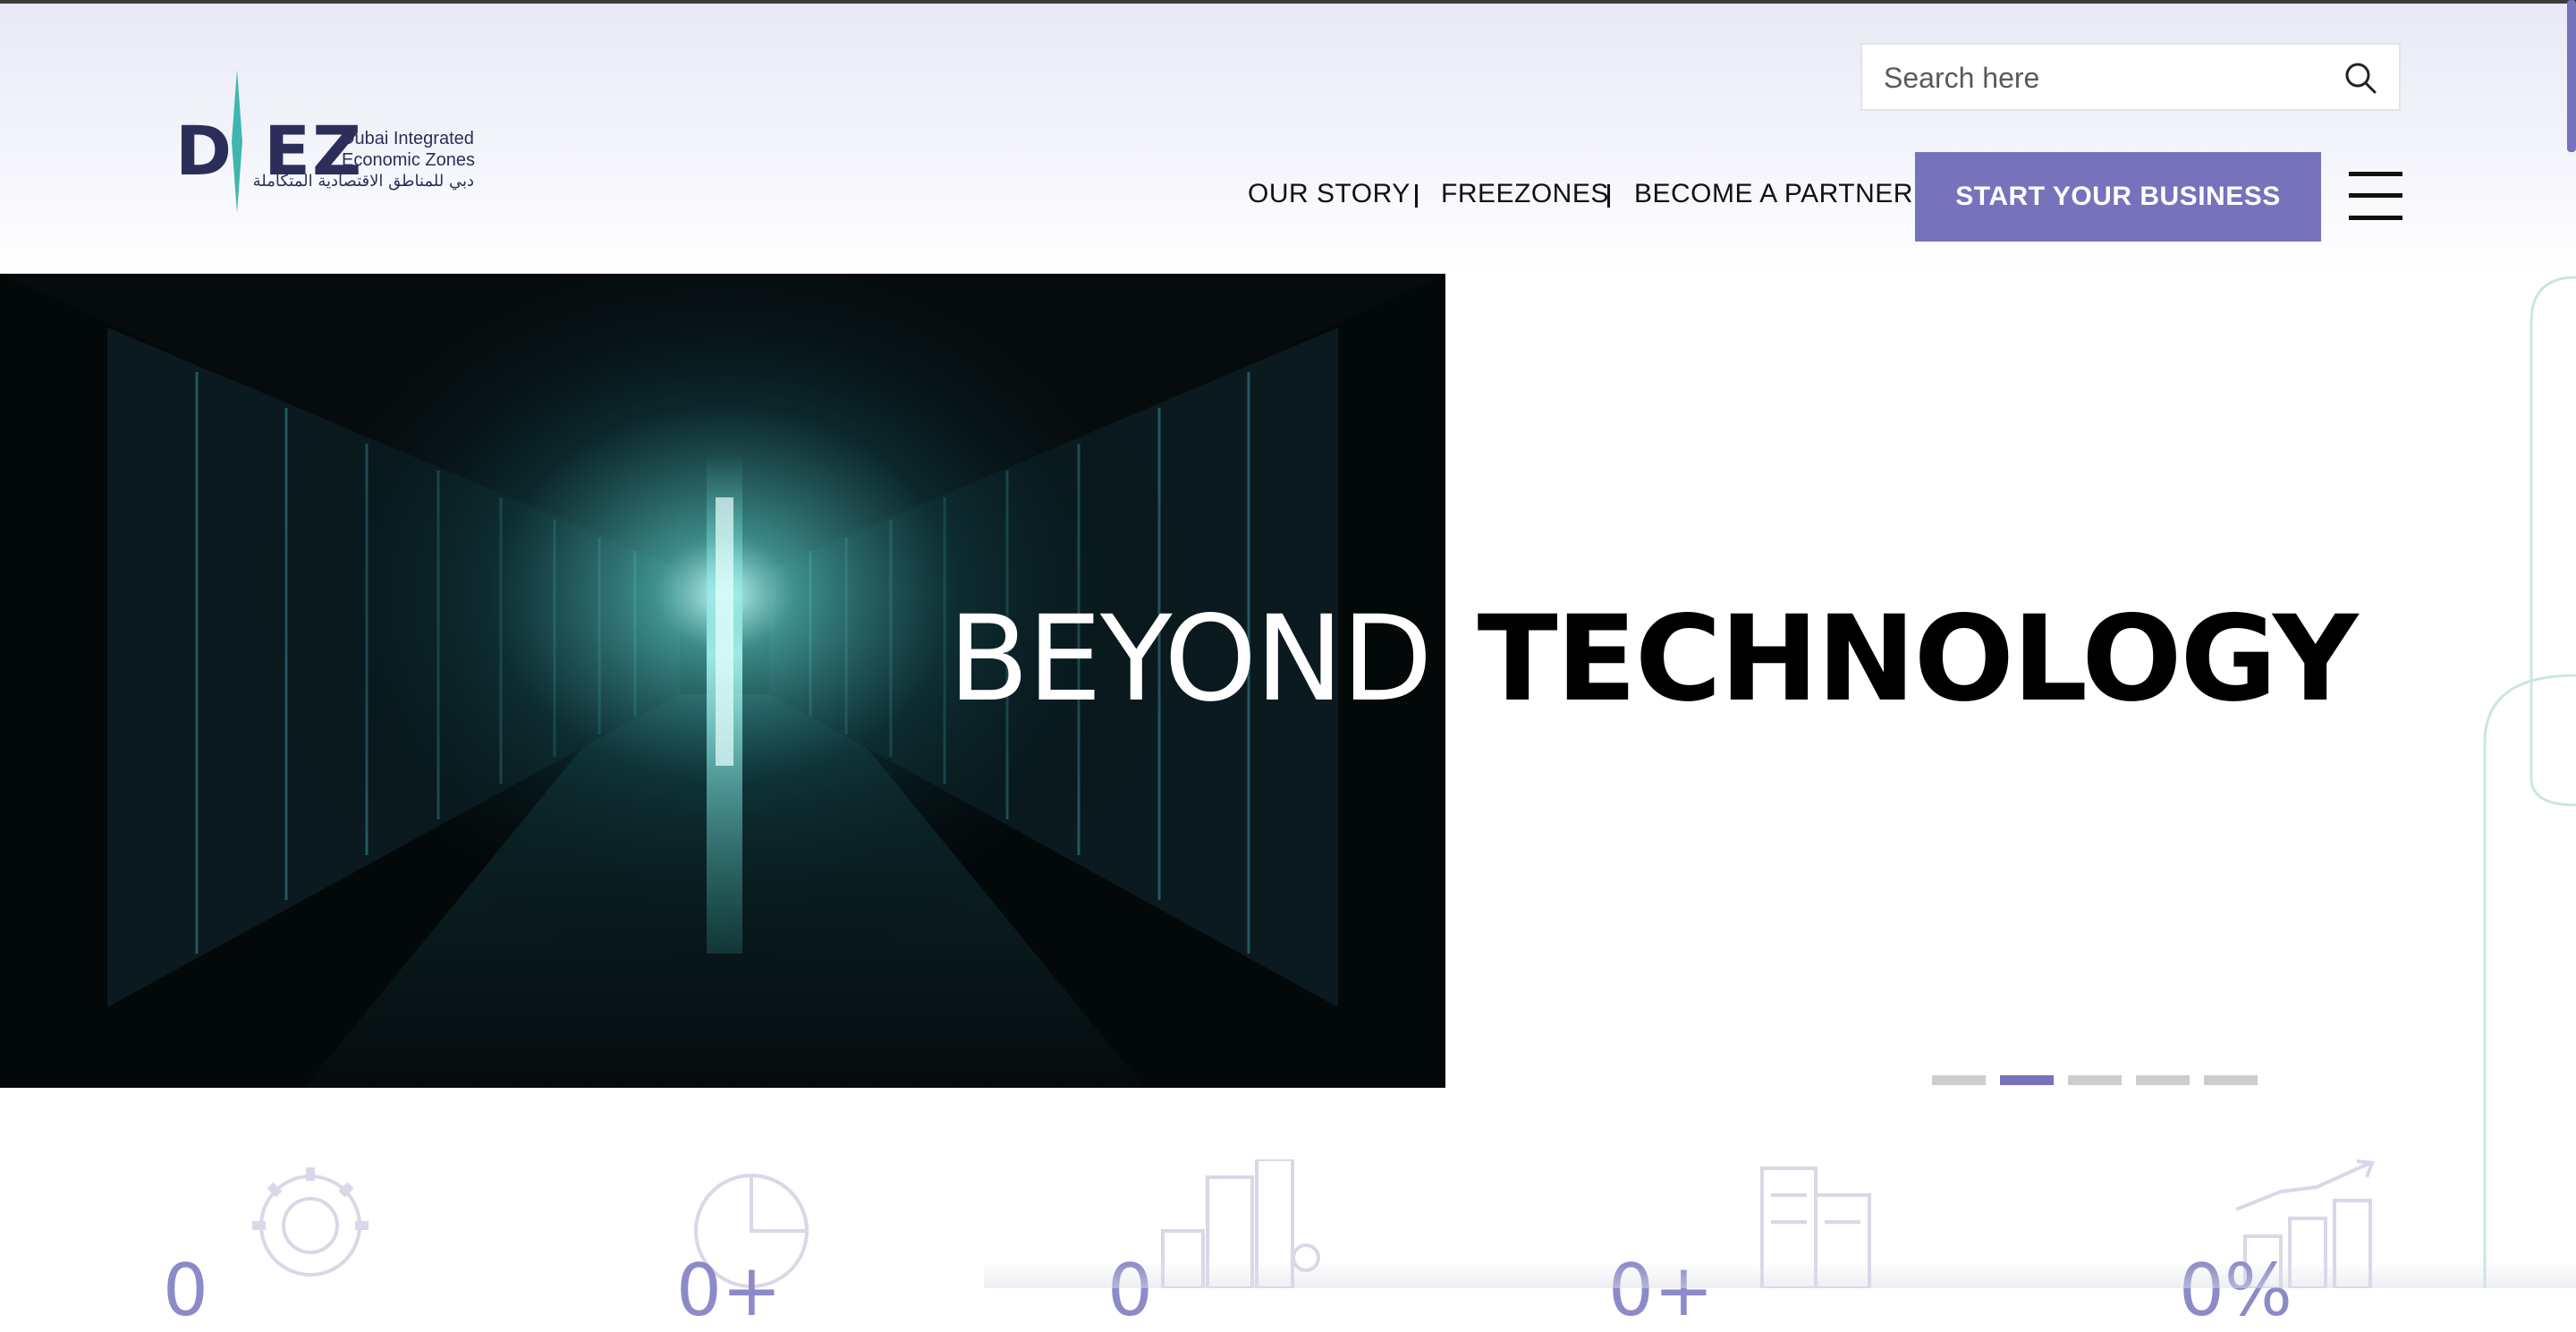 The width and height of the screenshot is (2576, 1332). What do you see at coordinates (185, 1290) in the screenshot?
I see `stat-value-1: 0` at bounding box center [185, 1290].